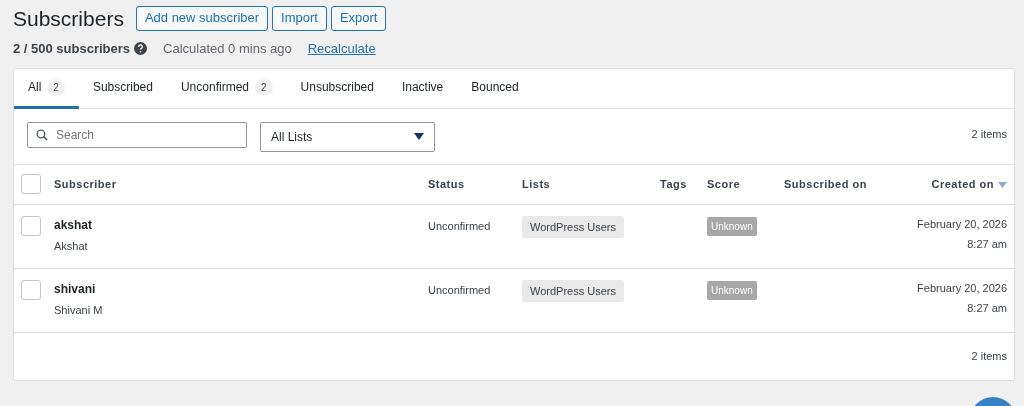 The height and width of the screenshot is (406, 1024). I want to click on page-title: Subscribers, so click(68, 19).